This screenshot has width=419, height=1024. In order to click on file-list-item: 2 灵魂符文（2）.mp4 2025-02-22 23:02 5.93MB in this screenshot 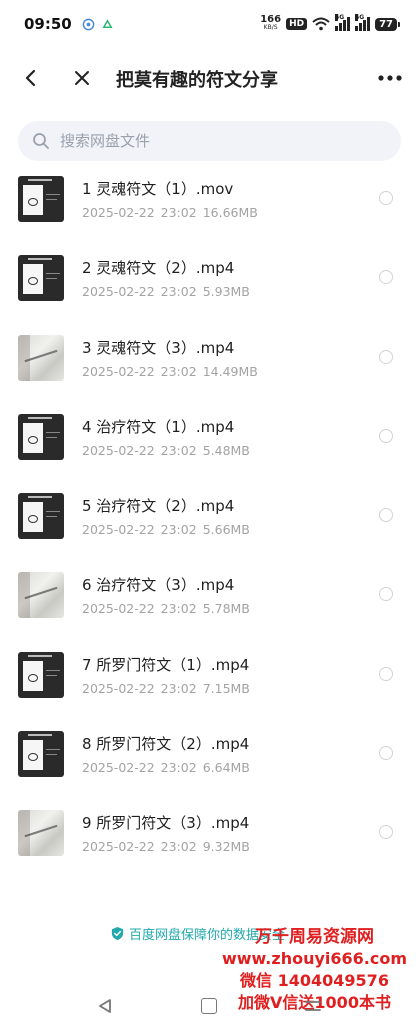, I will do `click(209, 286)`.